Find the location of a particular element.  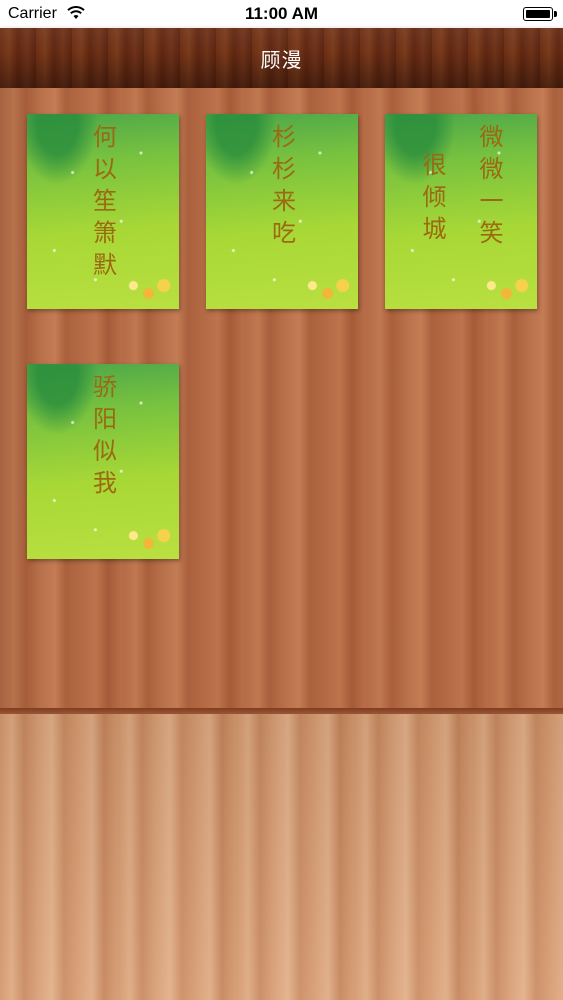

book-title-column: 何以笙箫默 is located at coordinates (102, 204).